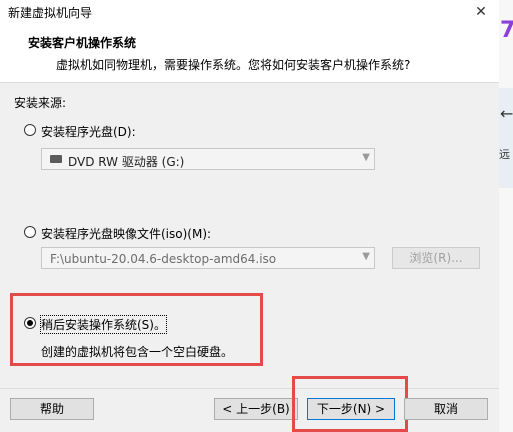 The height and width of the screenshot is (432, 513). Describe the element at coordinates (504, 154) in the screenshot. I see `background-partial-text: 远` at that location.